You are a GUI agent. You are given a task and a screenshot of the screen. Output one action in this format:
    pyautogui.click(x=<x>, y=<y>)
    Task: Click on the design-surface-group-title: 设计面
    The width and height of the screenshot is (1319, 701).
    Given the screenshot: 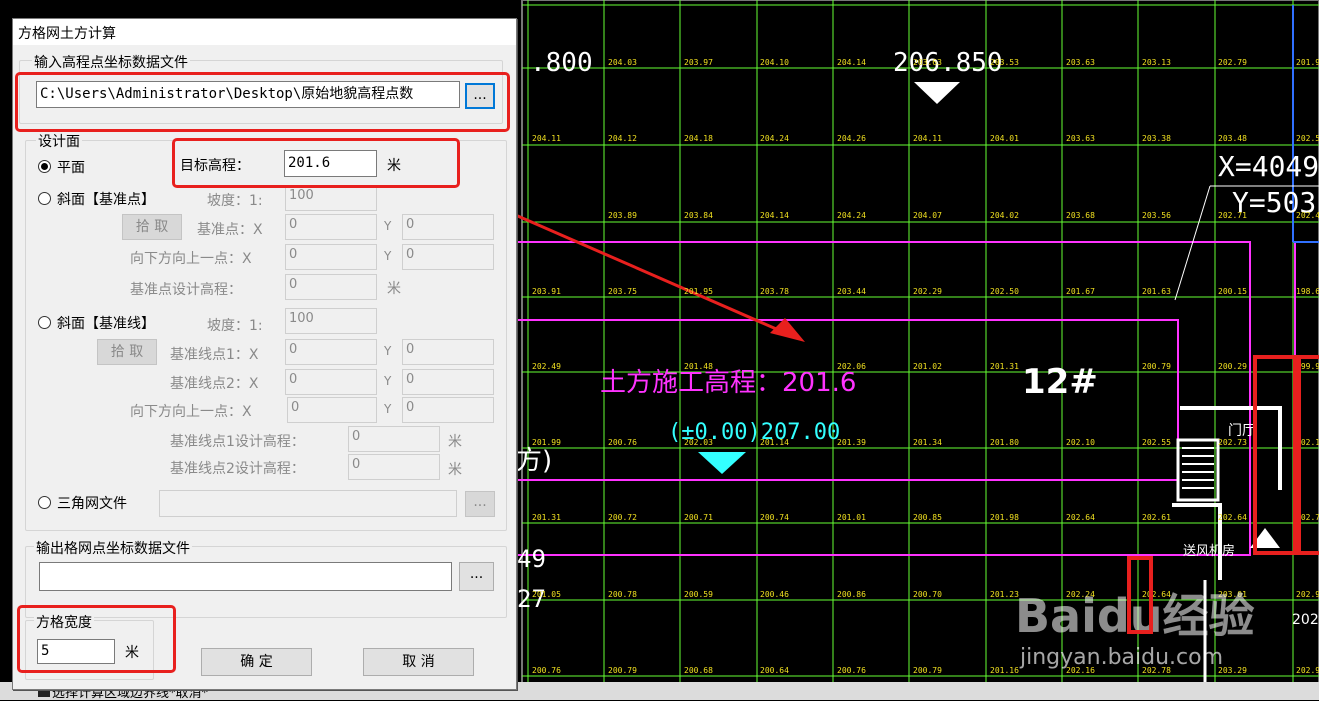 What is the action you would take?
    pyautogui.click(x=59, y=141)
    